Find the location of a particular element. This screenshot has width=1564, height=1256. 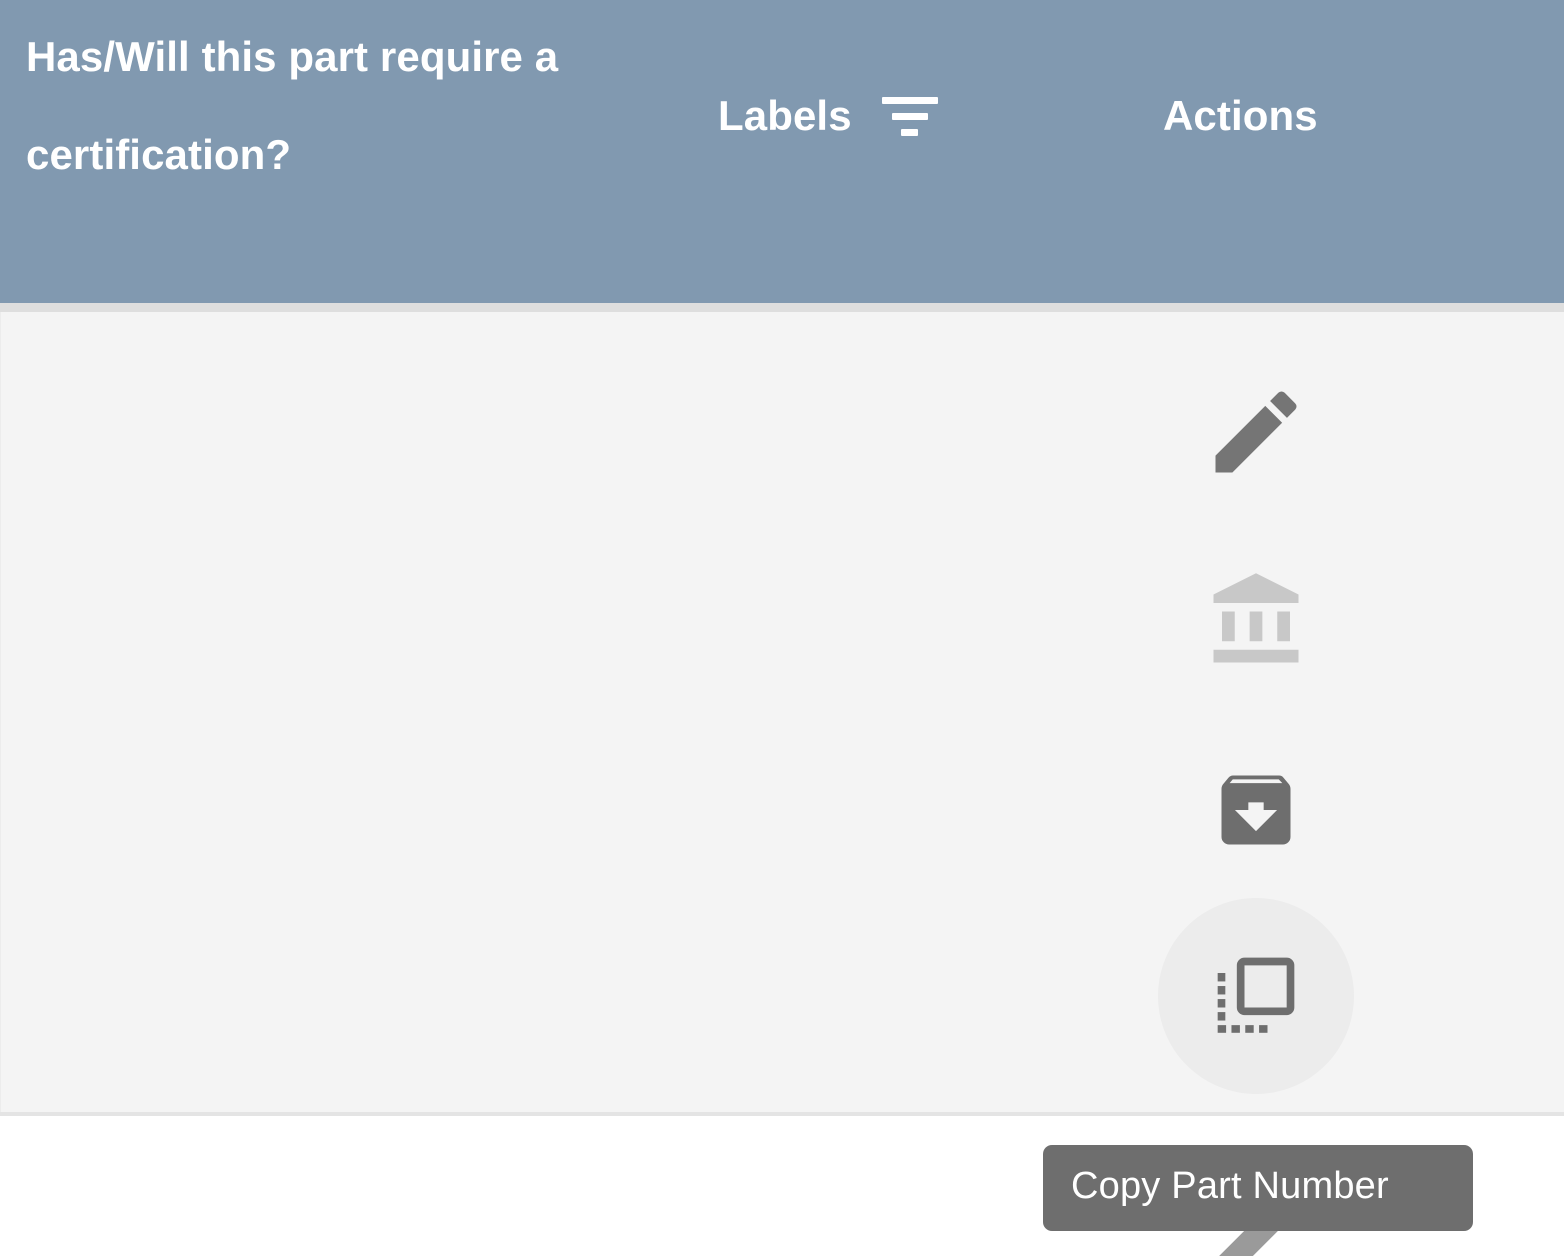

filter-bar-top is located at coordinates (909, 100).